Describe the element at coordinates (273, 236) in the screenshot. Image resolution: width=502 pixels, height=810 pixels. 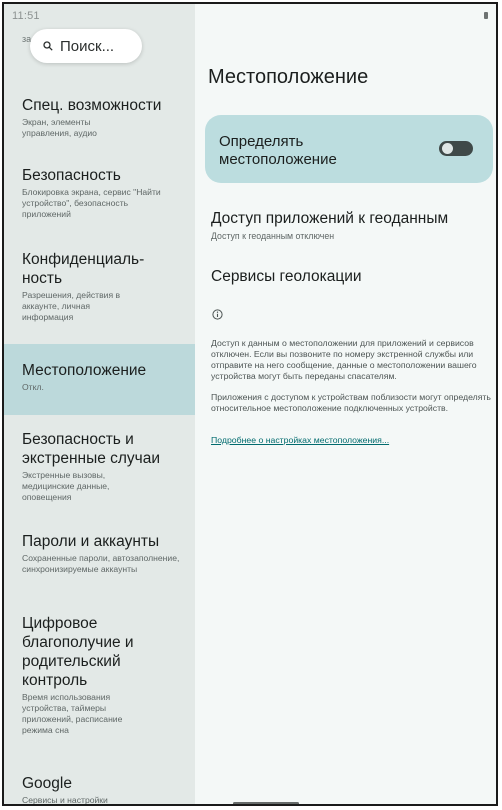
I see `app-location-access-subtitle: Доступ к геоданным отключен` at that location.